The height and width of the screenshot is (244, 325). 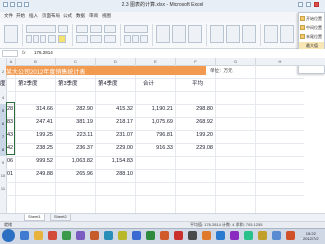 I want to click on formula-input: 176.2814, so click(x=43, y=52).